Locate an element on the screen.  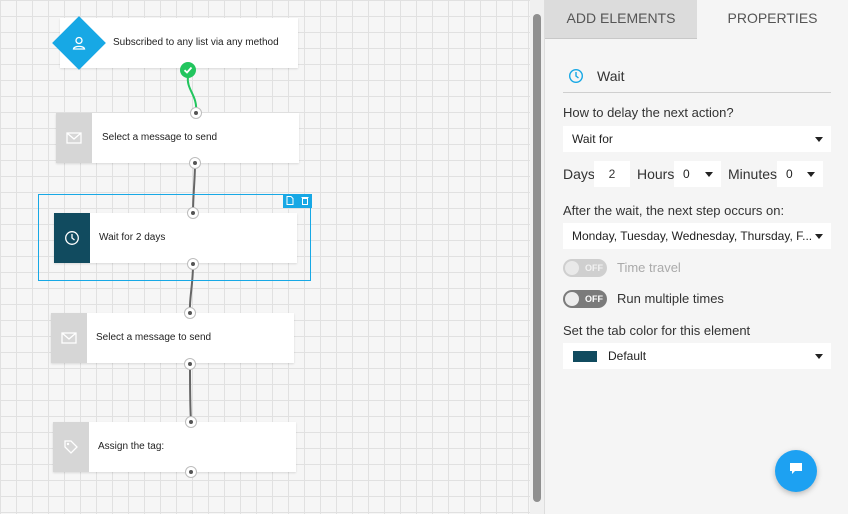
tab-properties: PROPERTIES is located at coordinates (772, 19).